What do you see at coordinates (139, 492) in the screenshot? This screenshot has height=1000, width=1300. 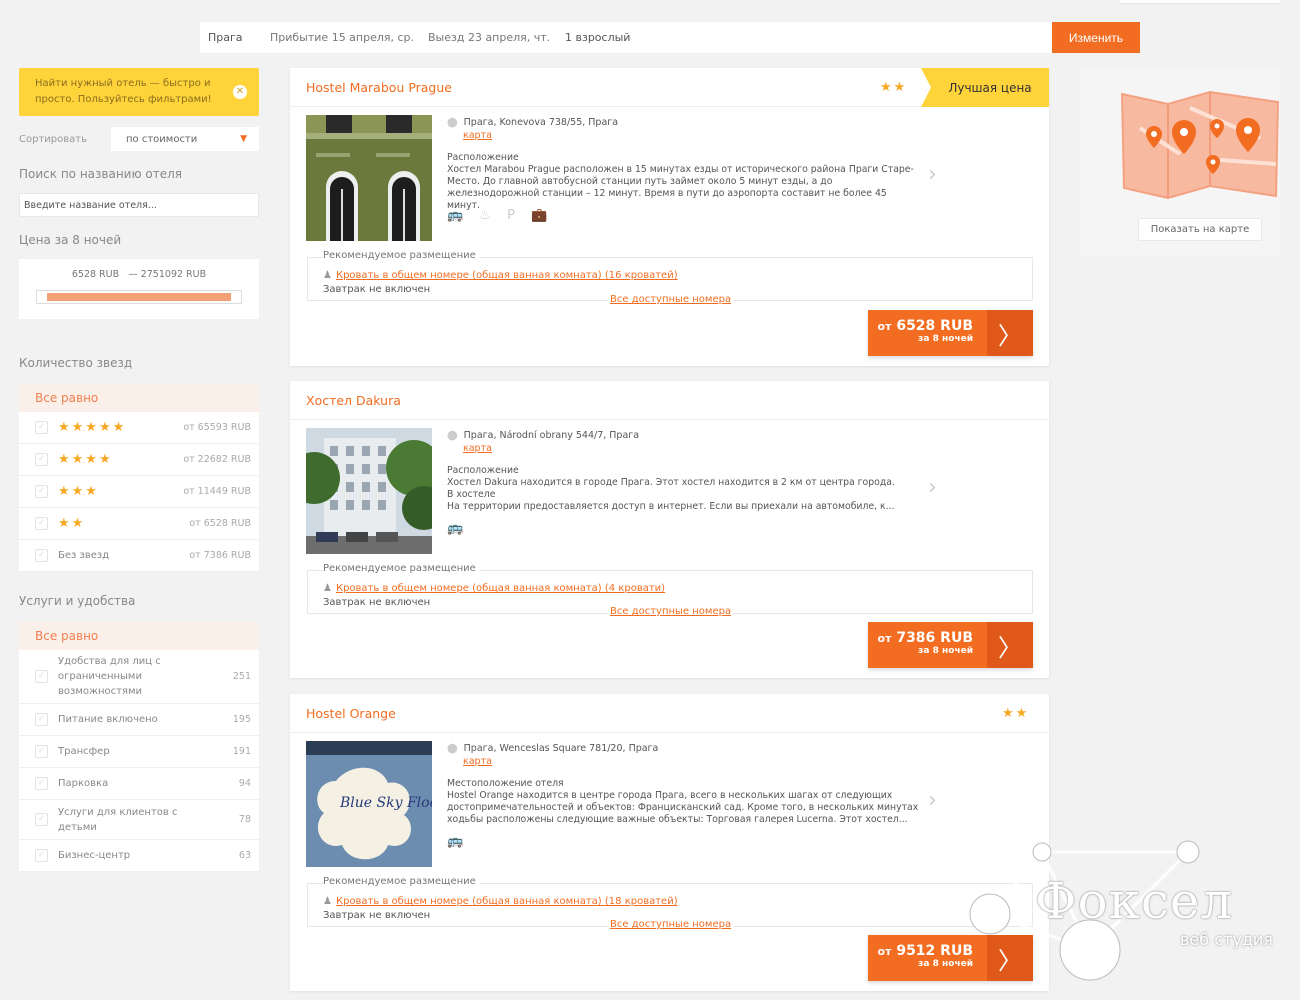 I see `stars-filter-row: ✓ ★★★ от 11449 RUB` at bounding box center [139, 492].